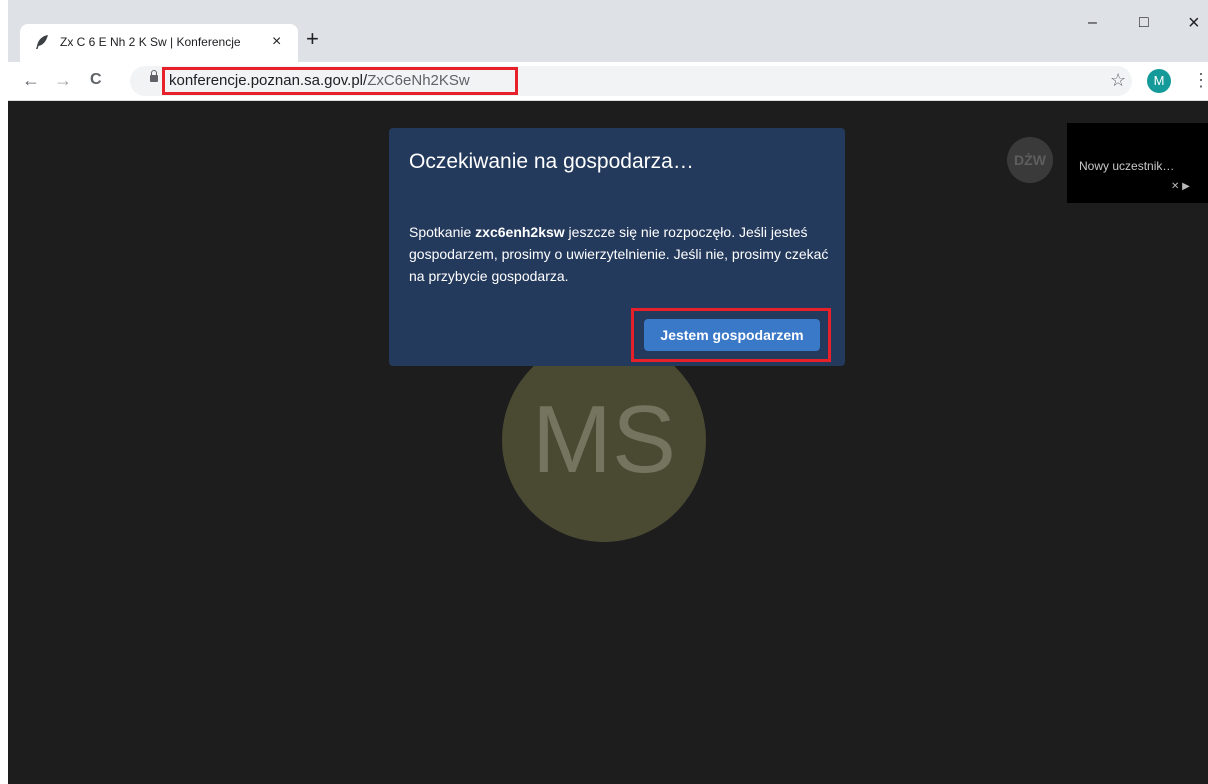  I want to click on bookmark-star-icon: ☆, so click(1118, 80).